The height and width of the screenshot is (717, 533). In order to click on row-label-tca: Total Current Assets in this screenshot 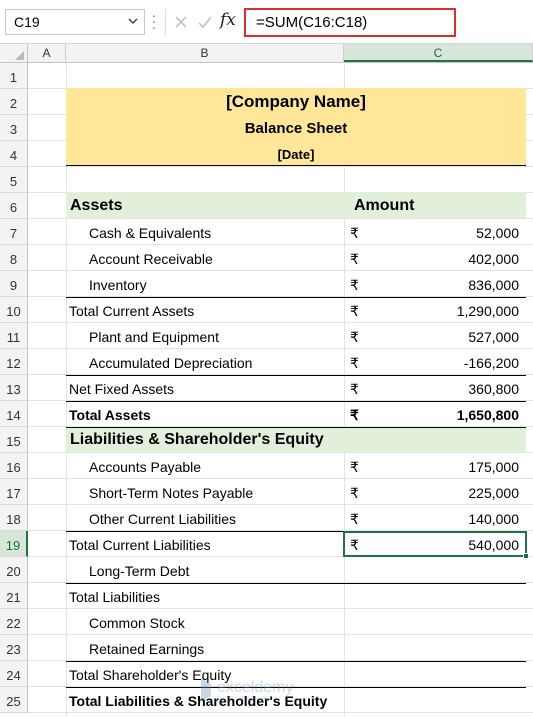, I will do `click(132, 311)`.